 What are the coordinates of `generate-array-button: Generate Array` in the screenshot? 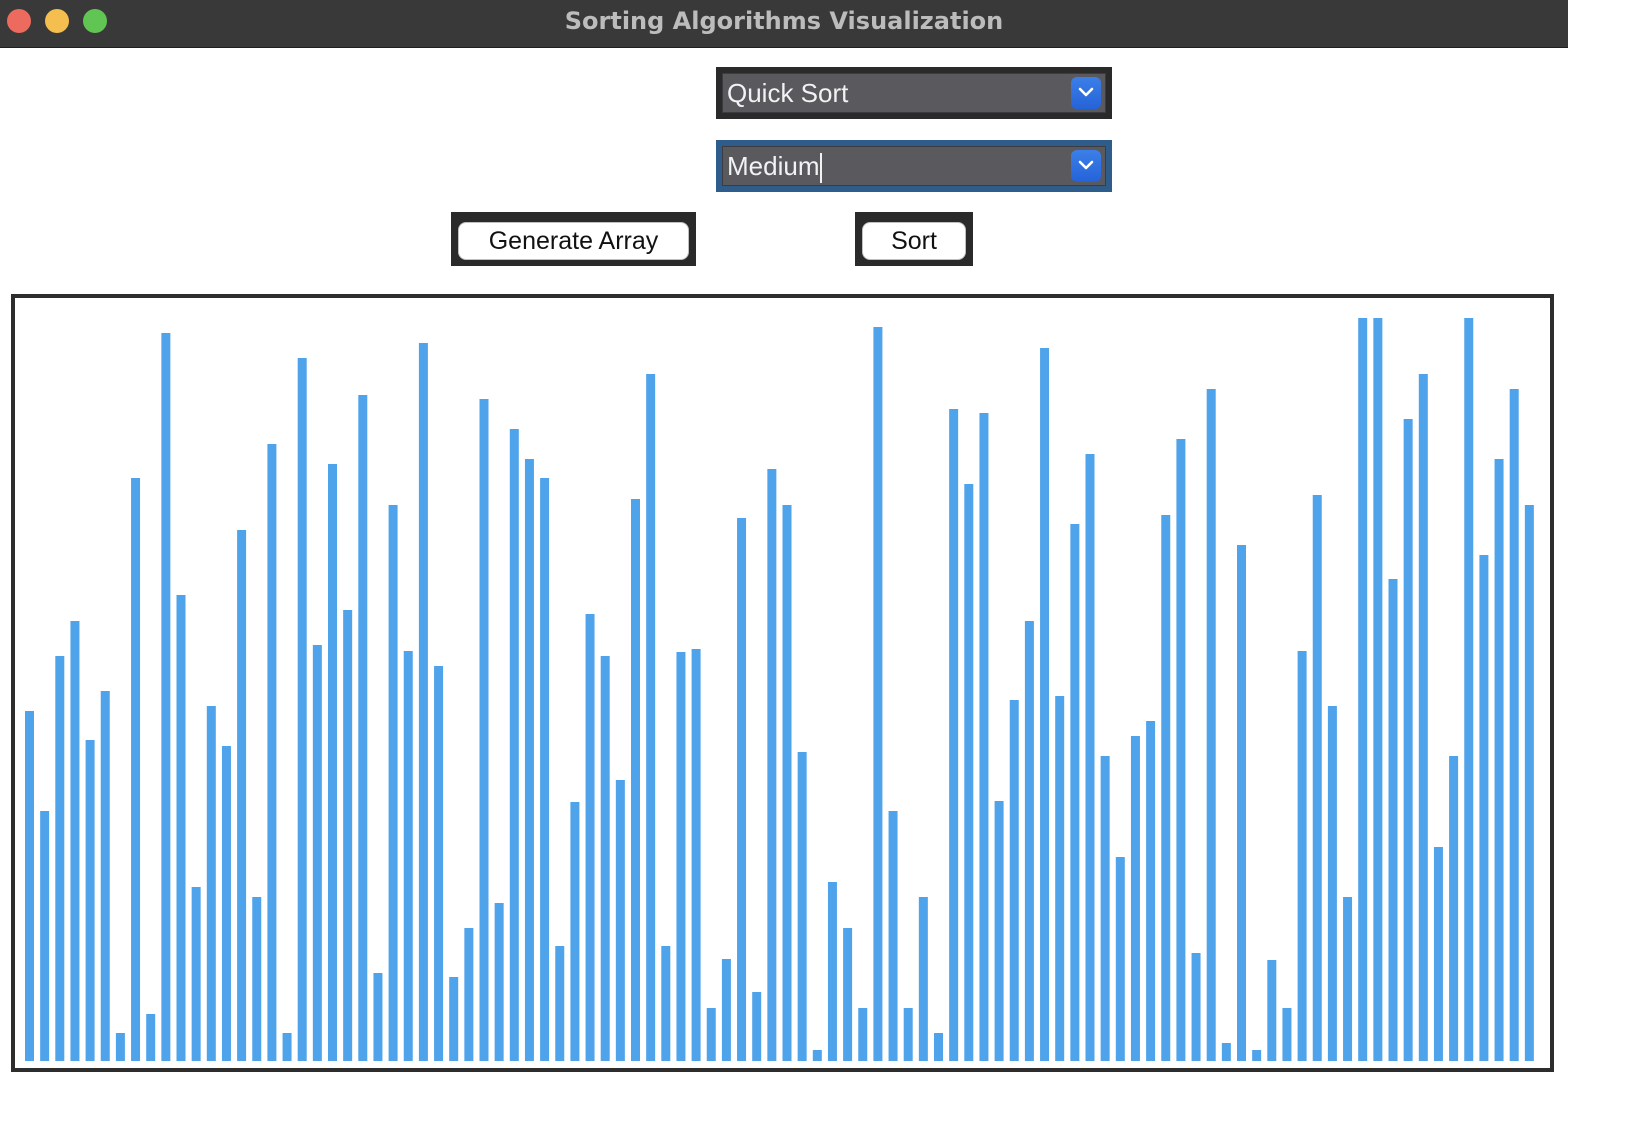 It's located at (573, 241).